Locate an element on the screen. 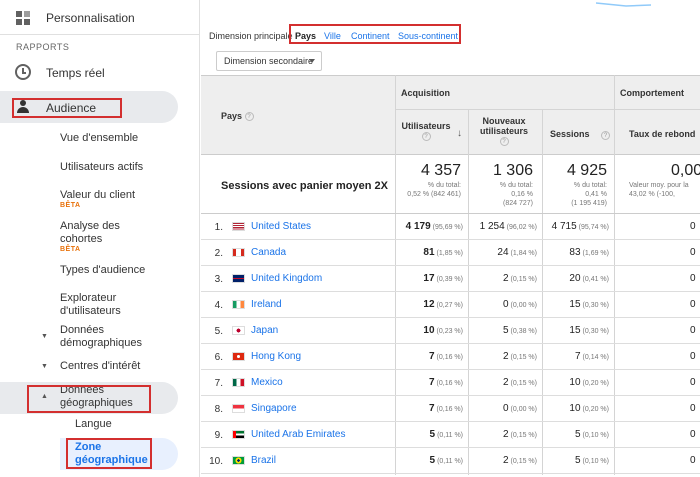 This screenshot has height=477, width=700. sidebar-item-personalisation: Personnalisation is located at coordinates (99, 17).